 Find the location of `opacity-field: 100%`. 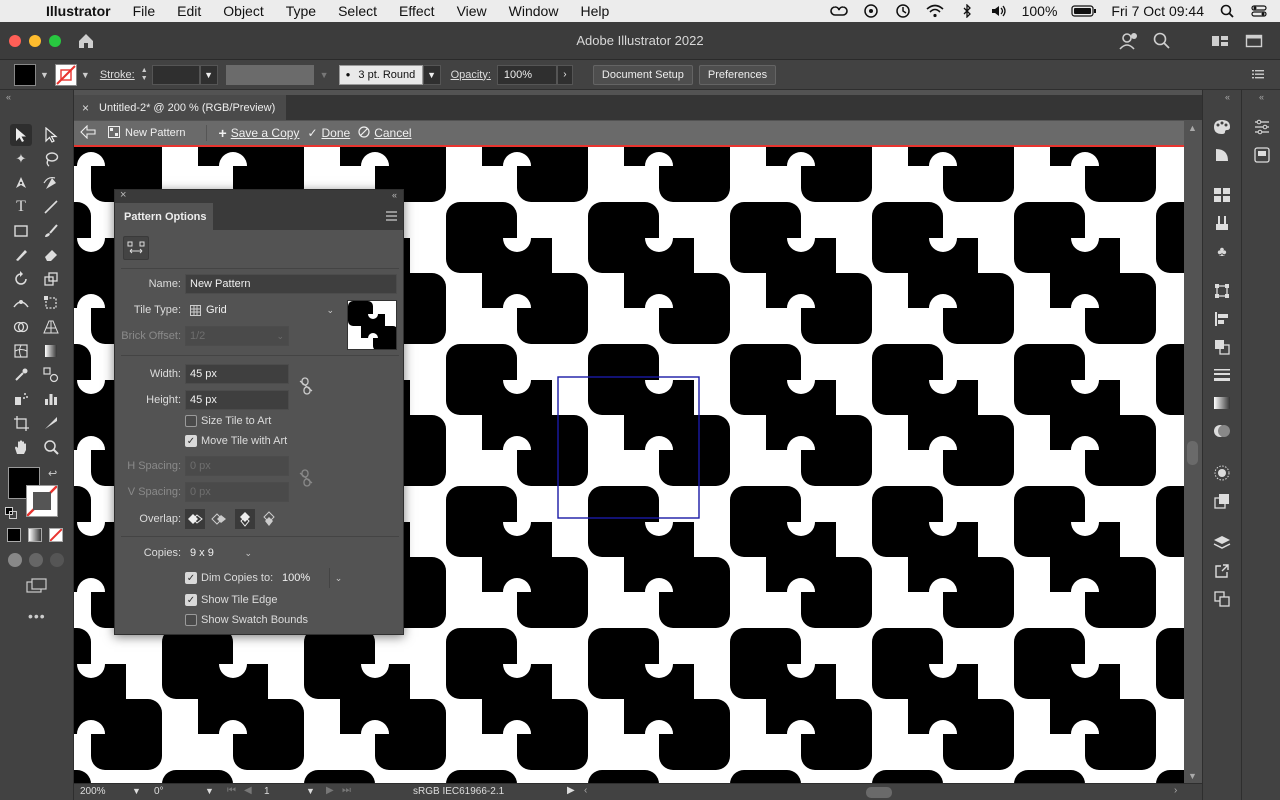

opacity-field: 100% is located at coordinates (526, 74).